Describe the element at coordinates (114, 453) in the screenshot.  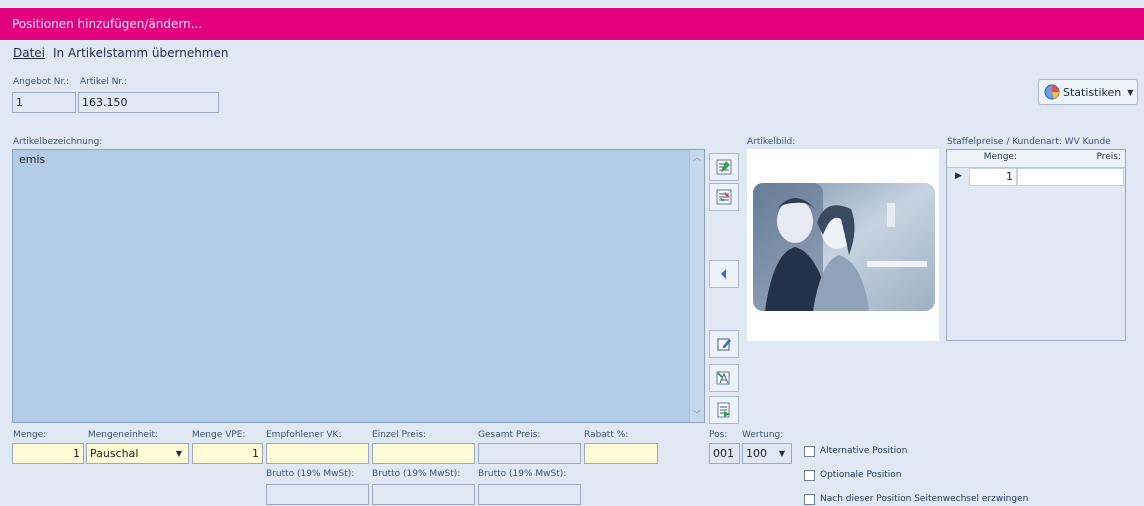
I see `einheit-value: Pauschal` at that location.